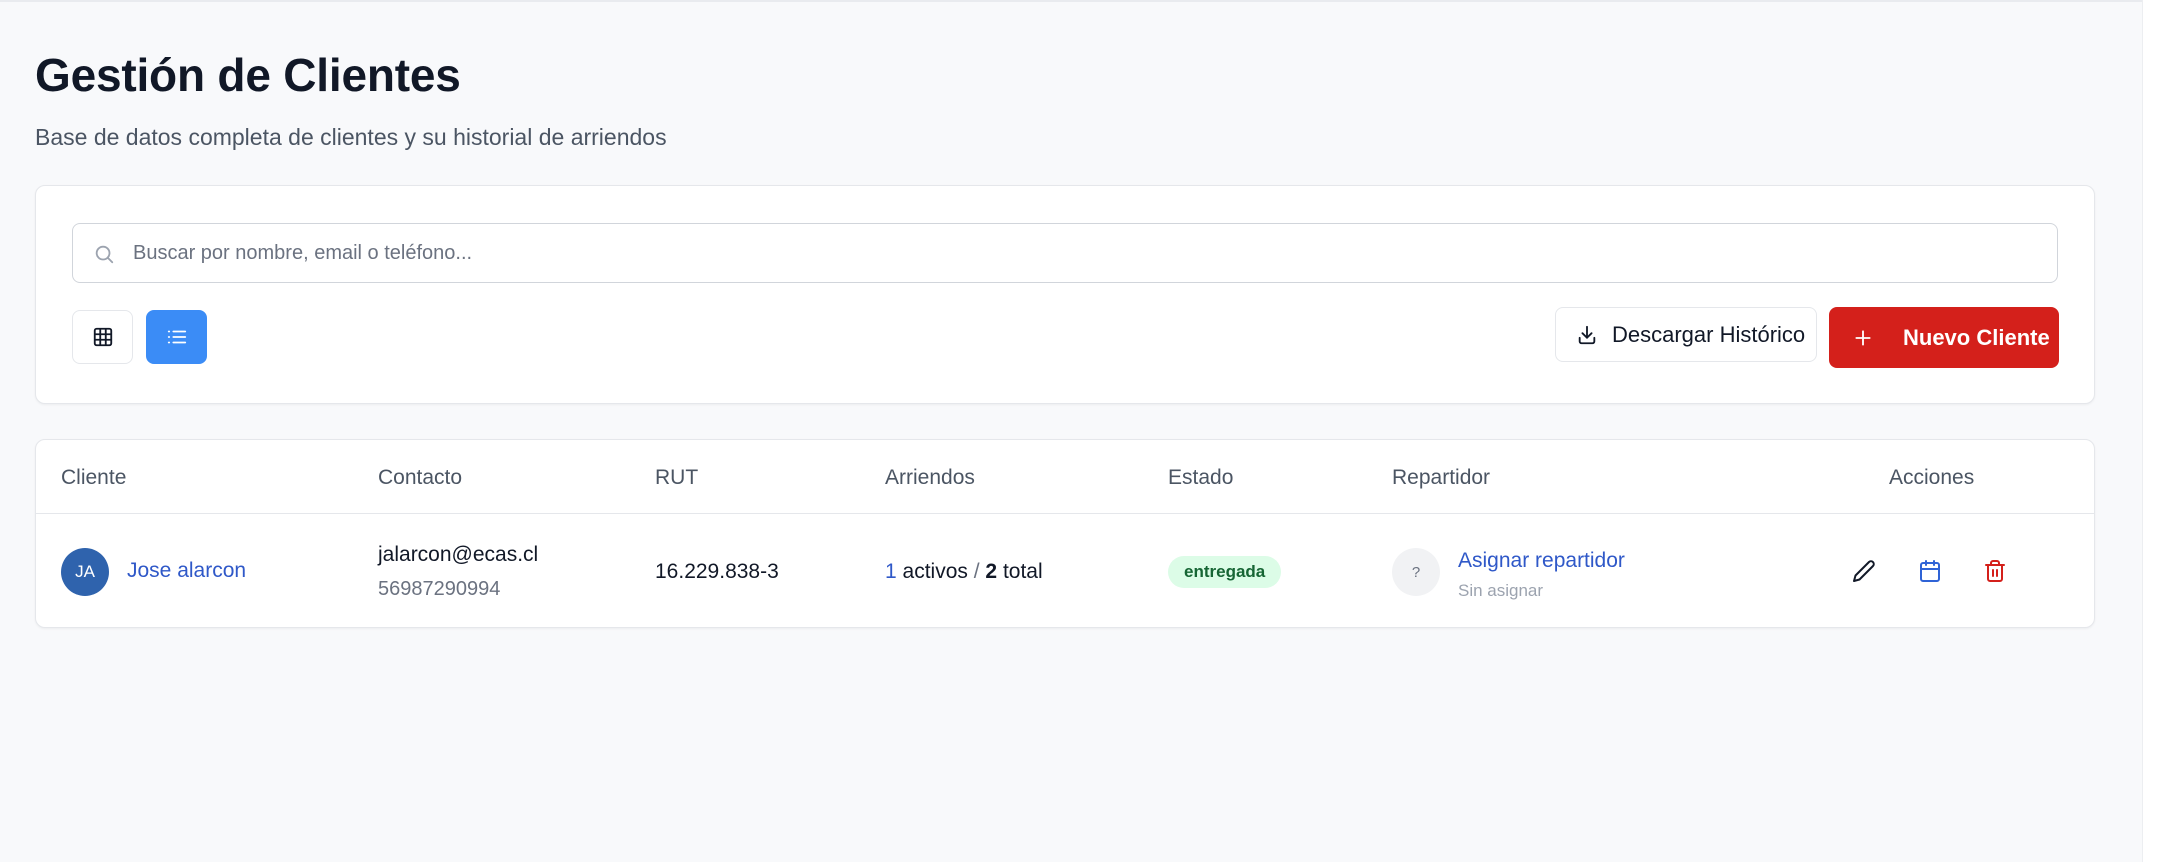  I want to click on delete-button, so click(1995, 571).